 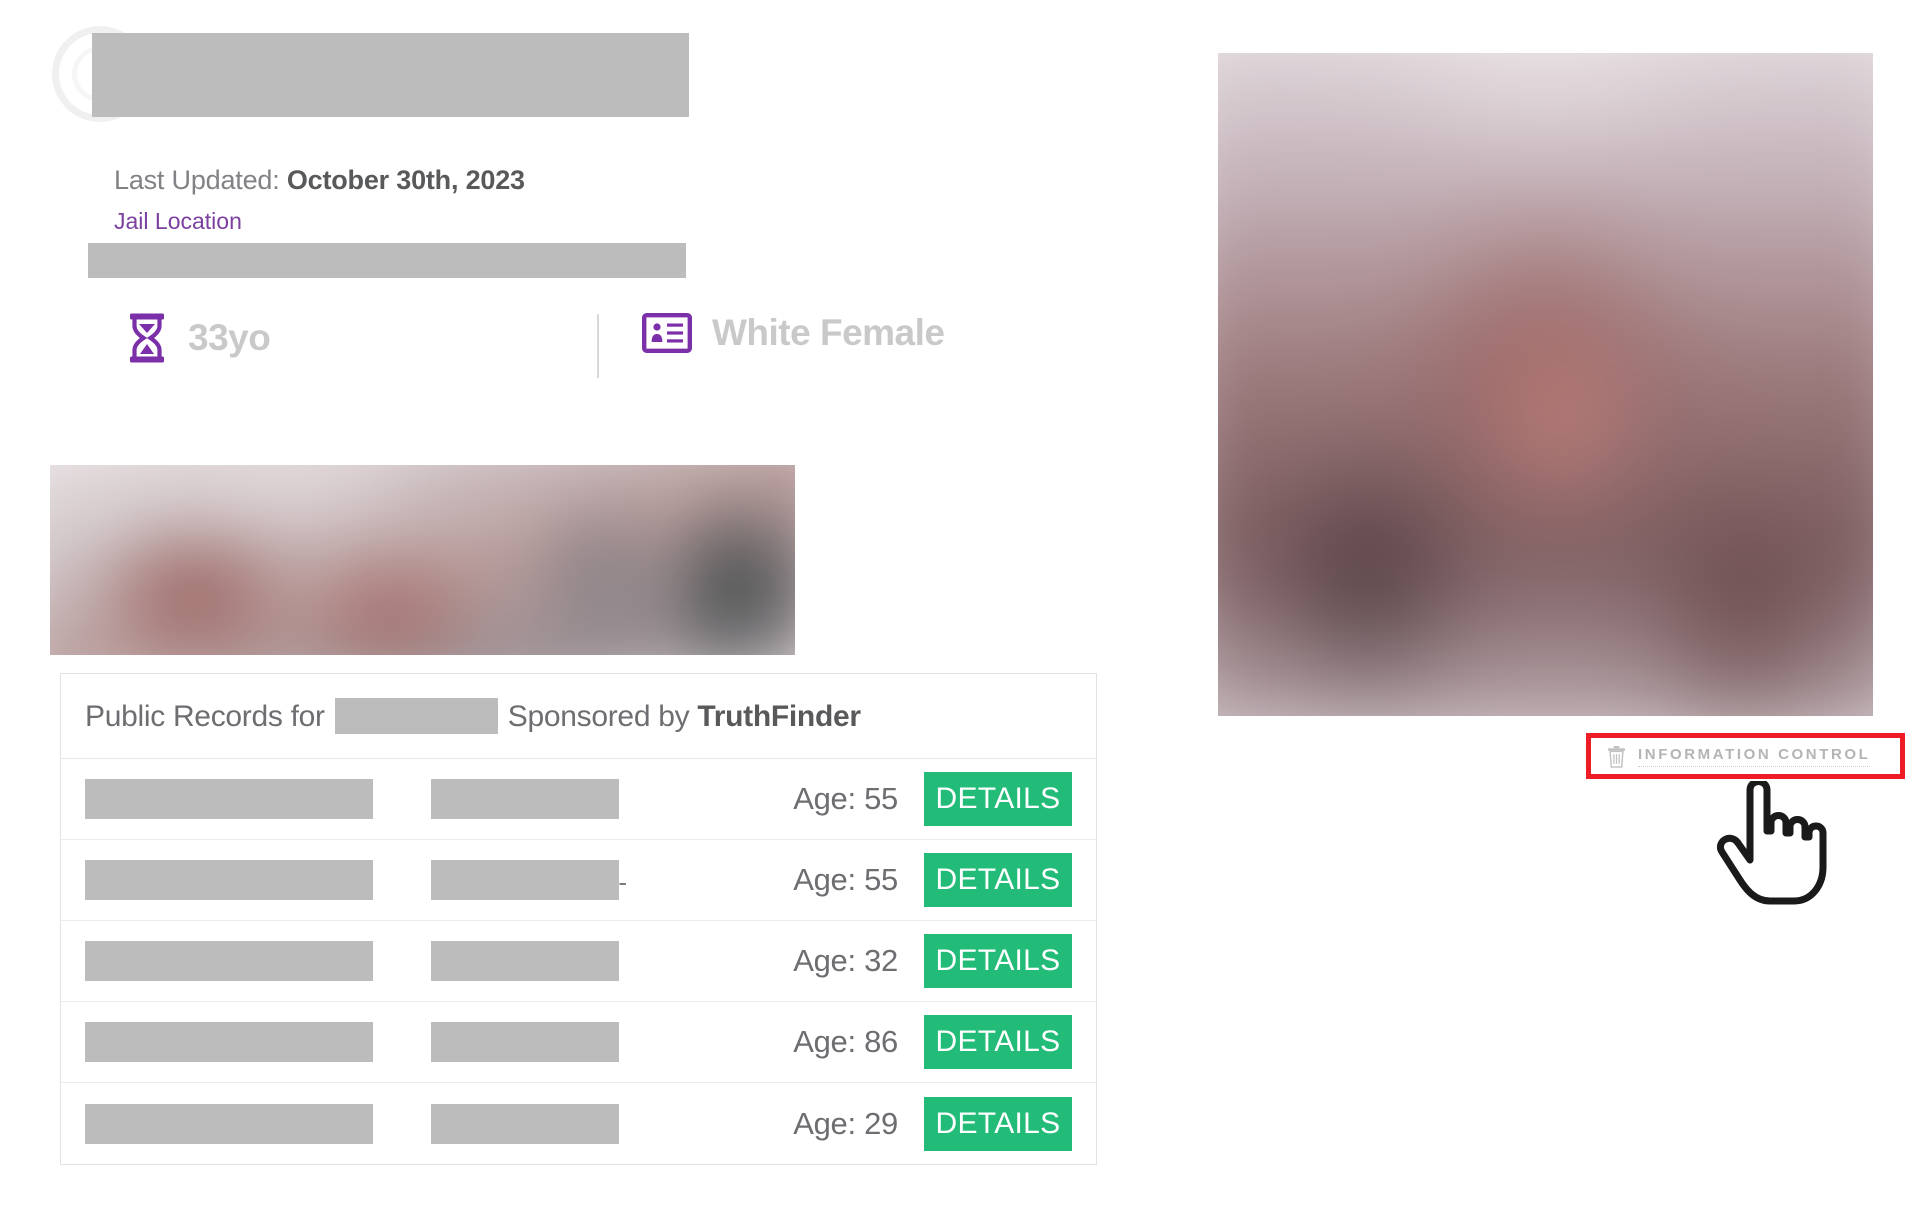 What do you see at coordinates (405, 180) in the screenshot?
I see `last-updated-value: October 30th, 2023` at bounding box center [405, 180].